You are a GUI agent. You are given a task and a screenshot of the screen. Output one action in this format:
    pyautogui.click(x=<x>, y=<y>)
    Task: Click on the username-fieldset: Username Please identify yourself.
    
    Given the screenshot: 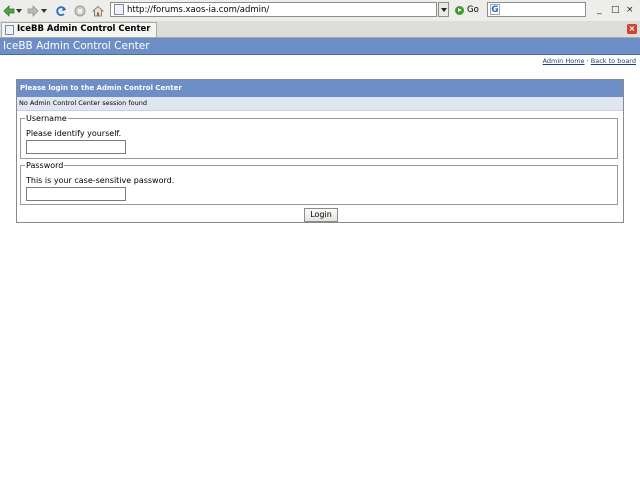 What is the action you would take?
    pyautogui.click(x=319, y=136)
    